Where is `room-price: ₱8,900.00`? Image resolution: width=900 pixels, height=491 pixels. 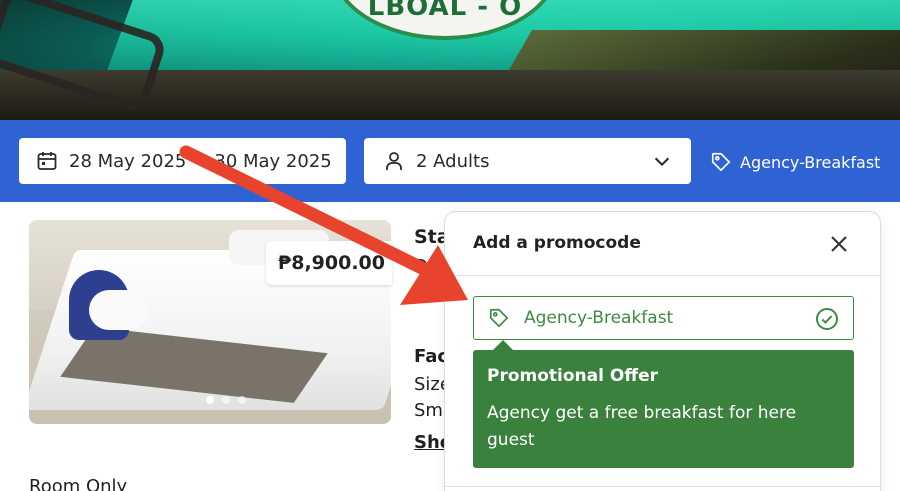 room-price: ₱8,900.00 is located at coordinates (329, 263).